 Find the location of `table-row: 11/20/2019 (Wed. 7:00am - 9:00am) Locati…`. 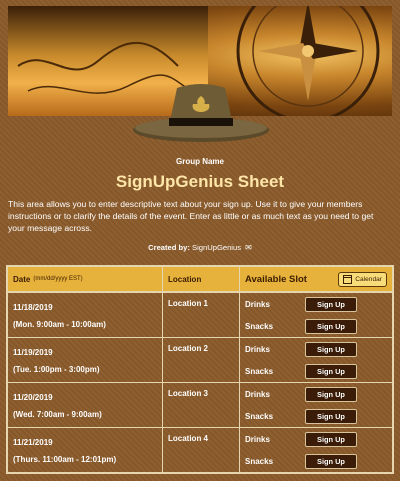

table-row: 11/20/2019 (Wed. 7:00am - 9:00am) Locati… is located at coordinates (200, 404).